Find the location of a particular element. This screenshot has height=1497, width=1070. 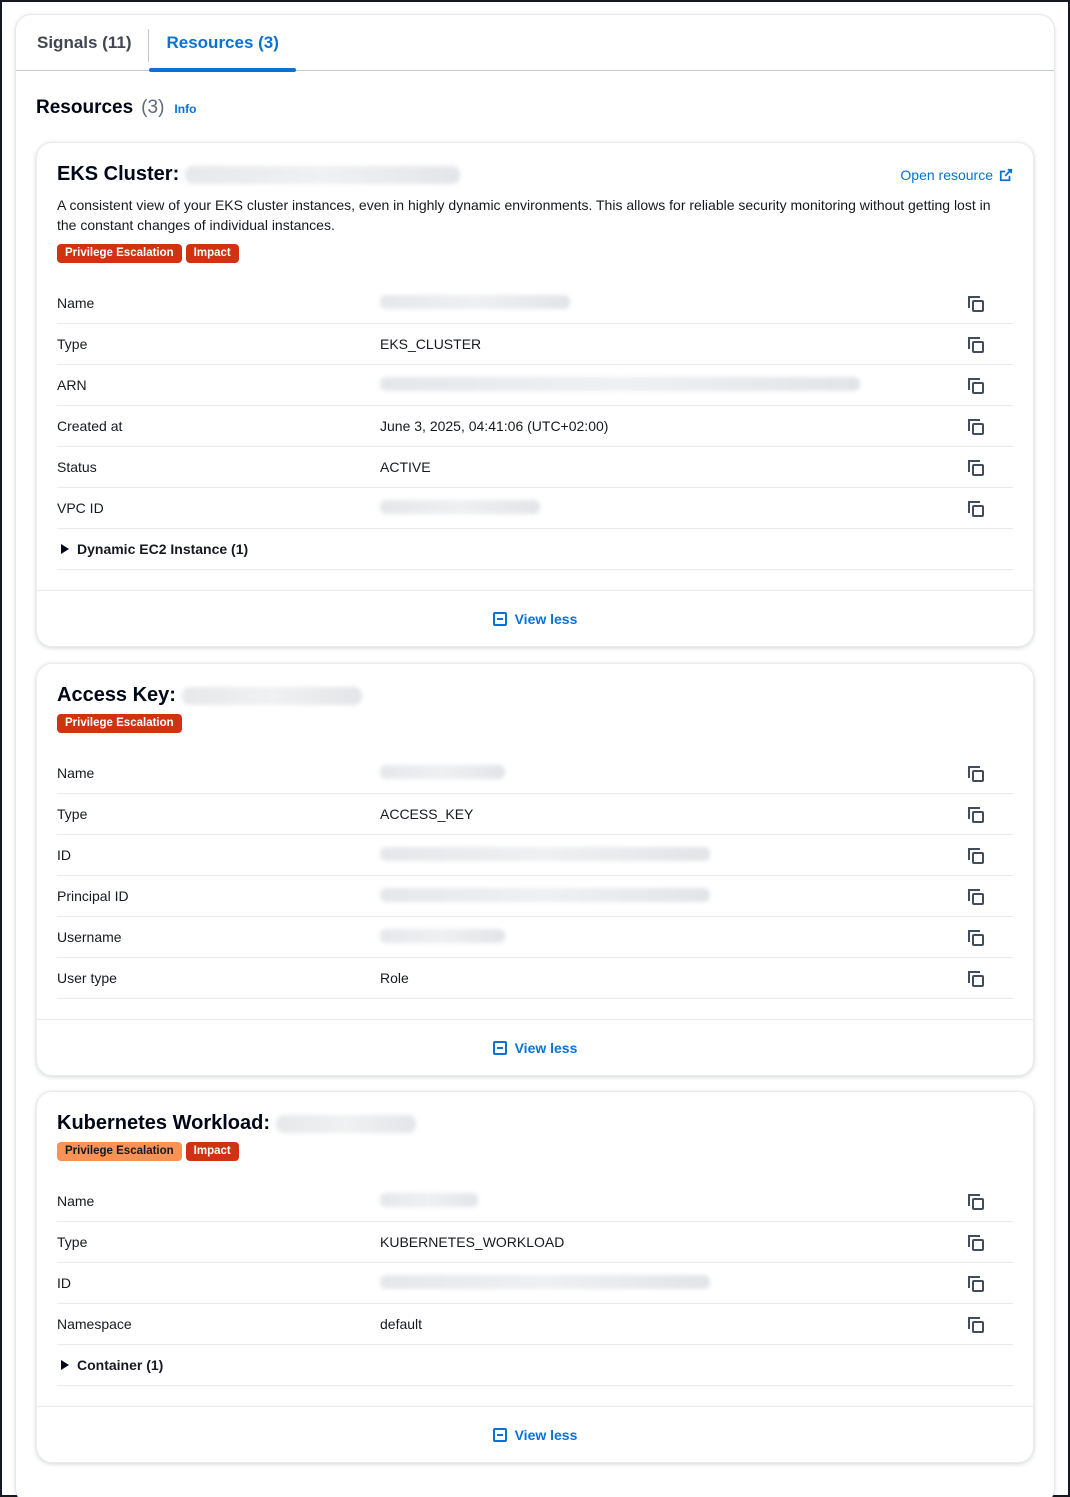

expander-container: Container (1) is located at coordinates (535, 1365).